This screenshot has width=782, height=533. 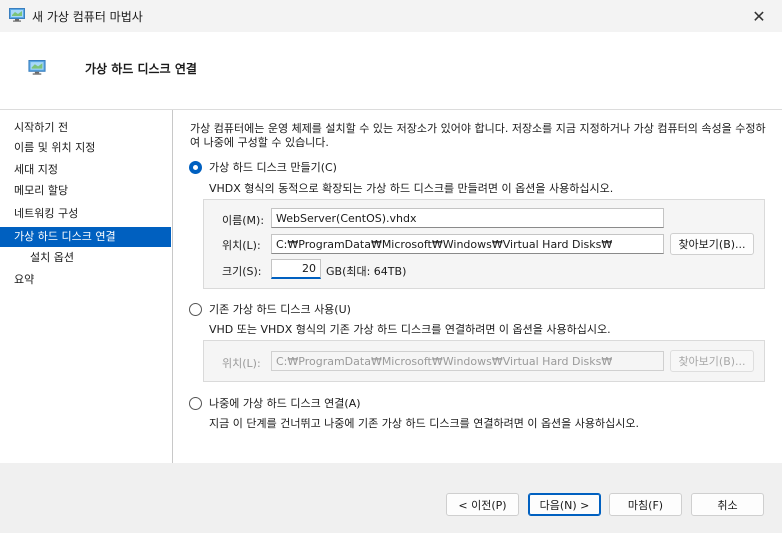 I want to click on vhd-size-input, so click(x=296, y=269).